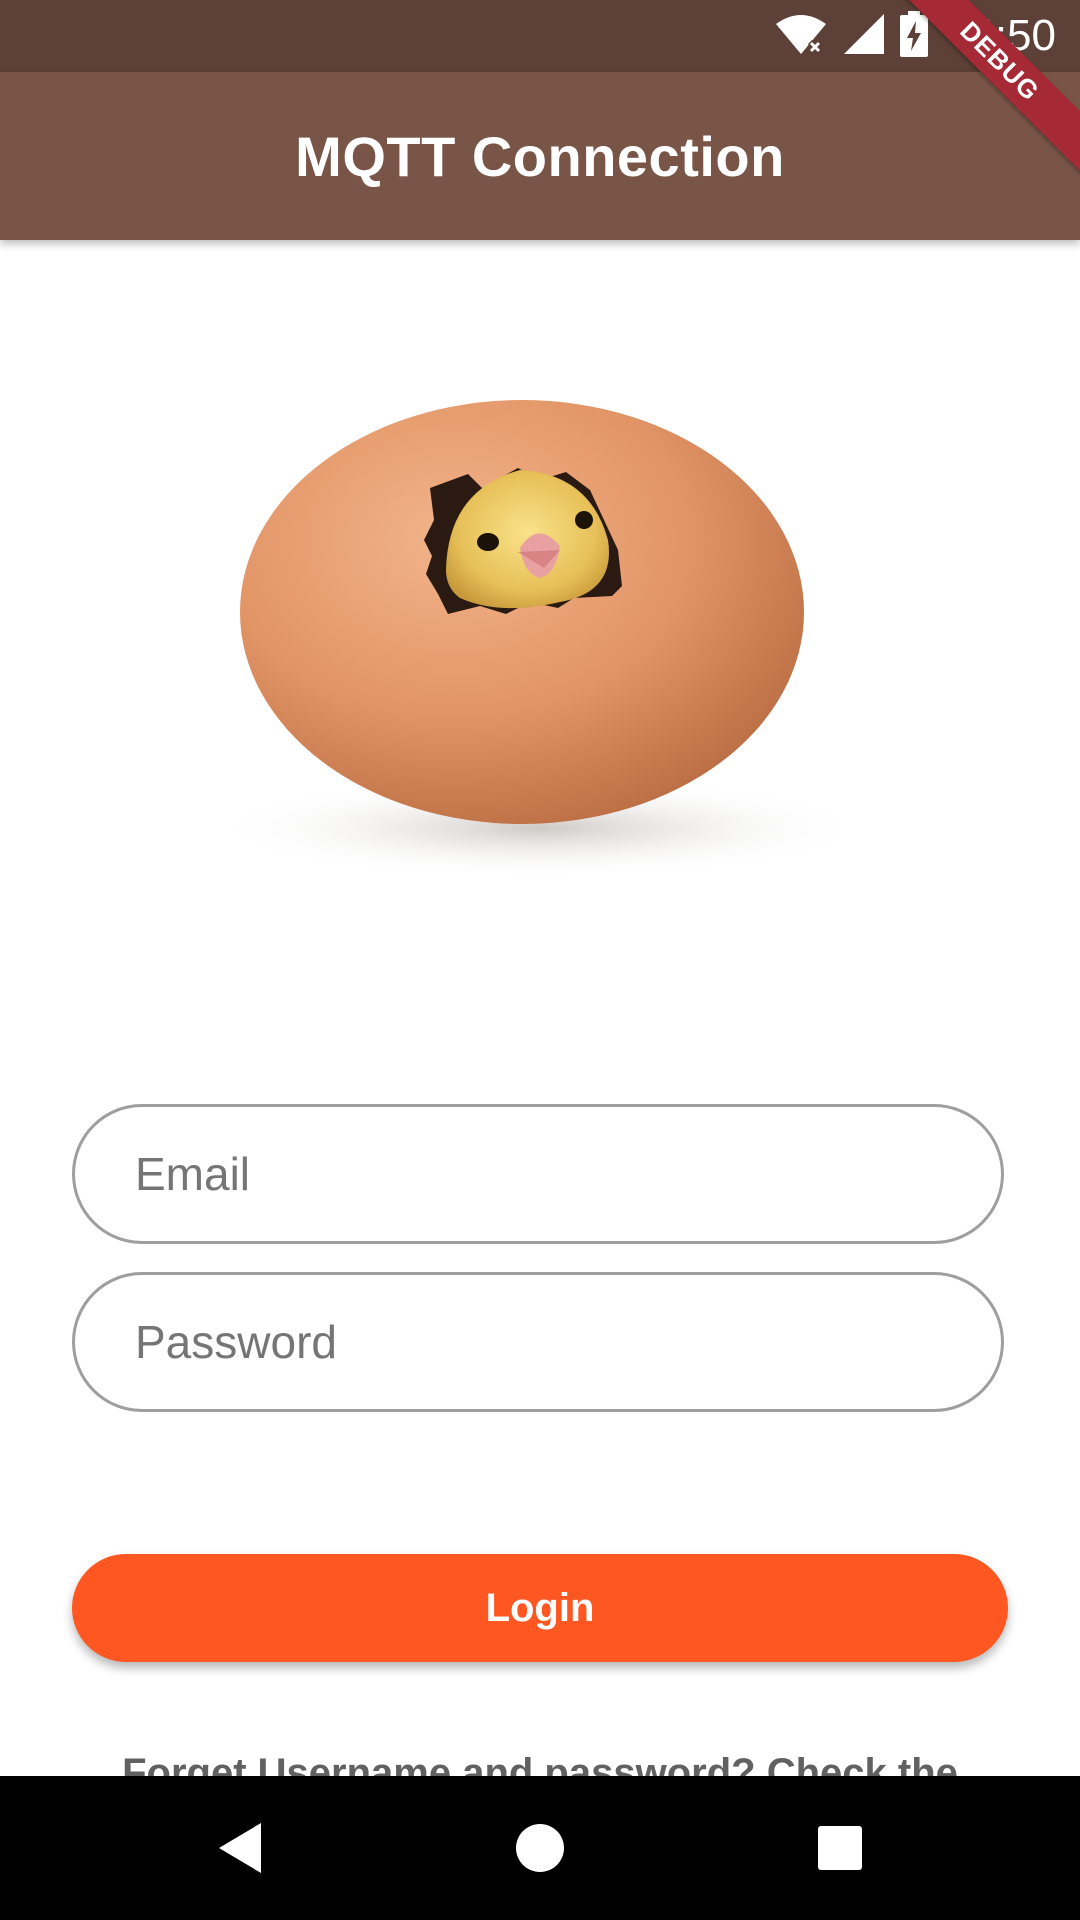 This screenshot has width=1080, height=1920. I want to click on recents-icon, so click(840, 1848).